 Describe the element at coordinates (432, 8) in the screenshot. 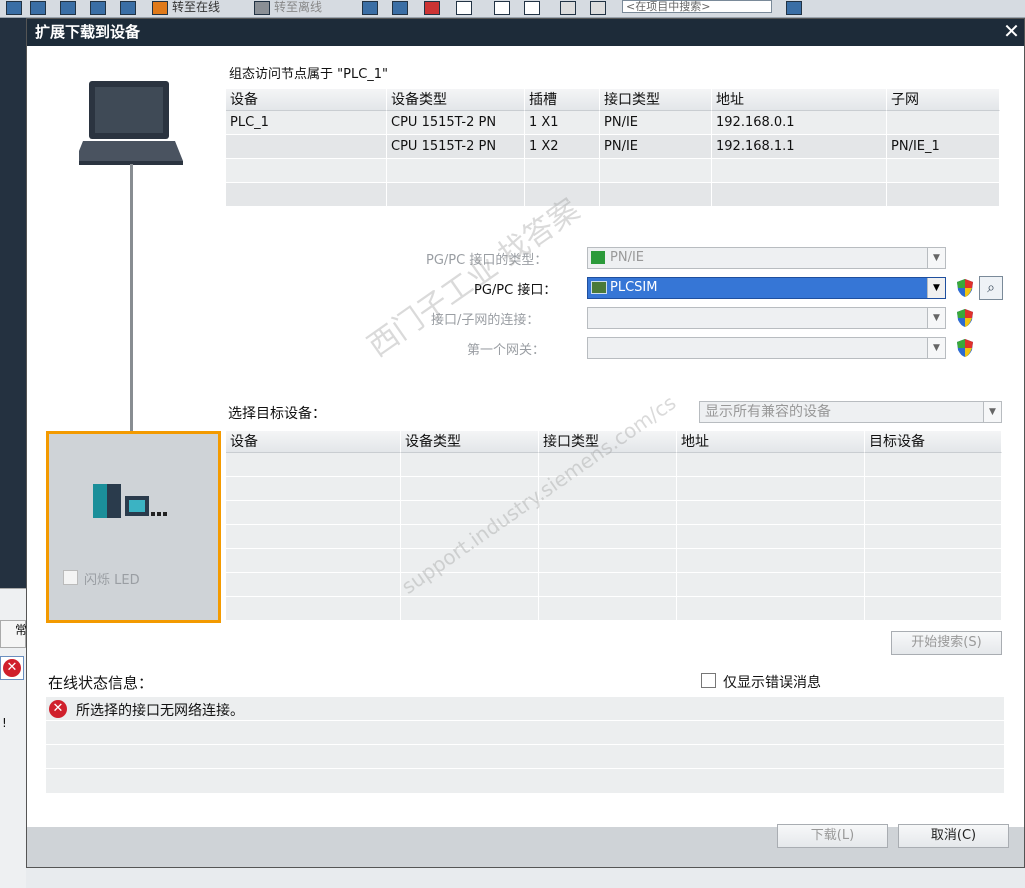

I see `stop-icon` at that location.